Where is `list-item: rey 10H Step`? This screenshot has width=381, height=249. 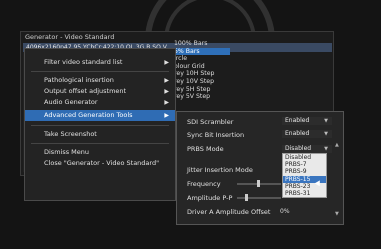 list-item: rey 10H Step is located at coordinates (204, 74).